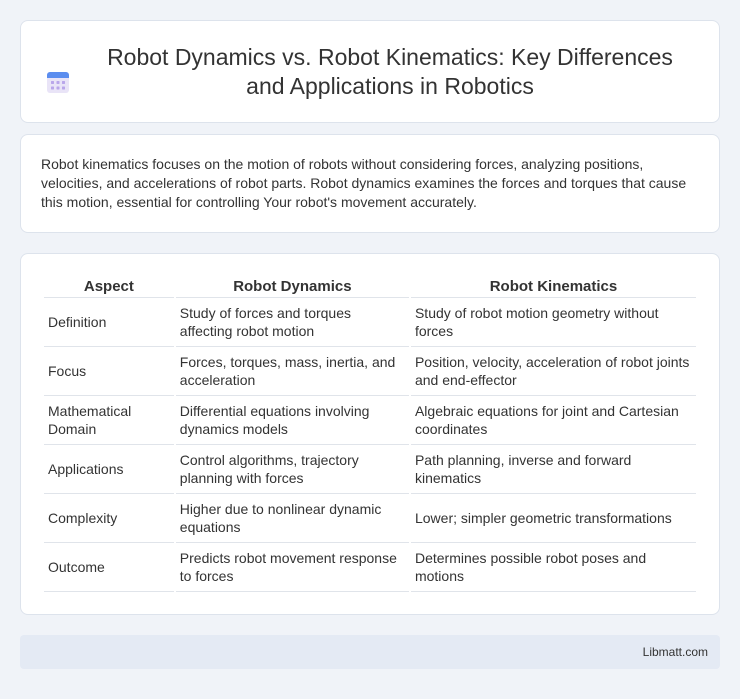  I want to click on cell-aspect: Complexity, so click(109, 518).